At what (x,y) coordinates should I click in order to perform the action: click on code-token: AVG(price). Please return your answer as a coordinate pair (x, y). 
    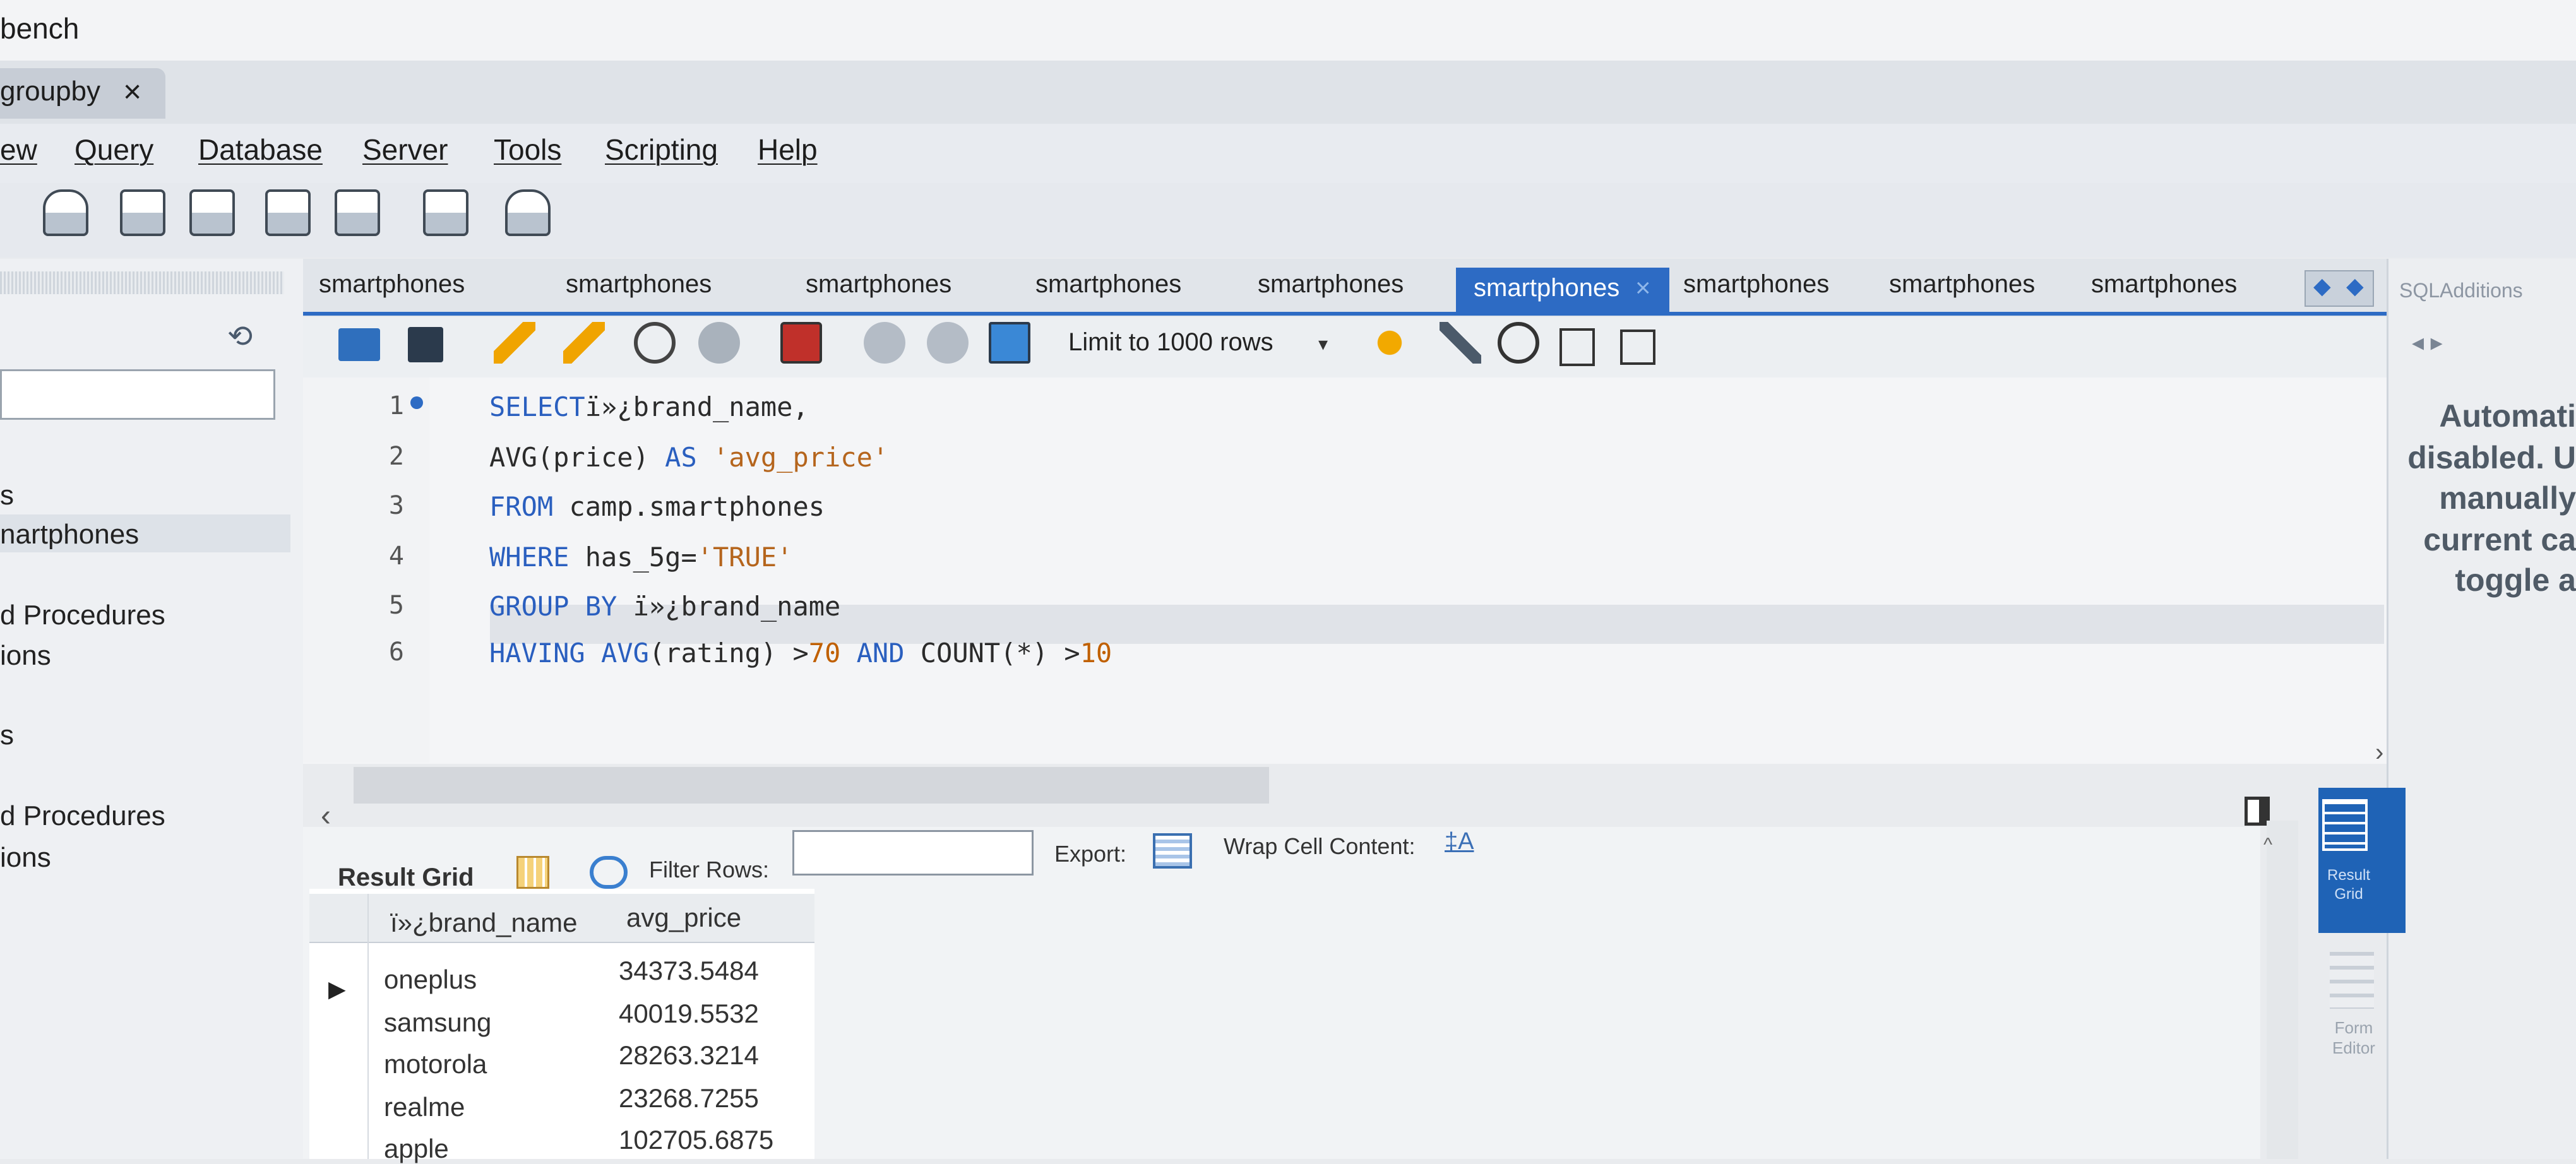
    Looking at the image, I should click on (577, 457).